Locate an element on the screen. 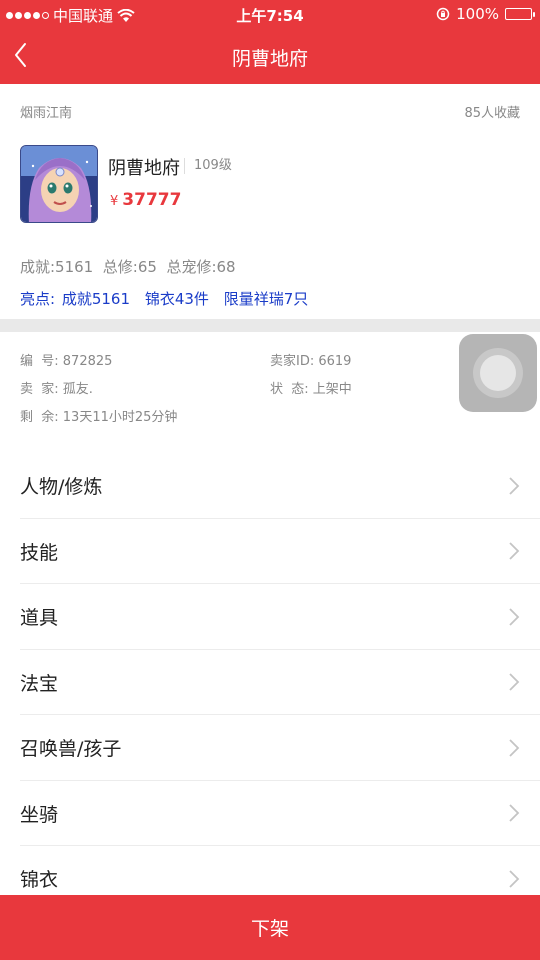  menu-item-label: 技能 is located at coordinates (39, 552).